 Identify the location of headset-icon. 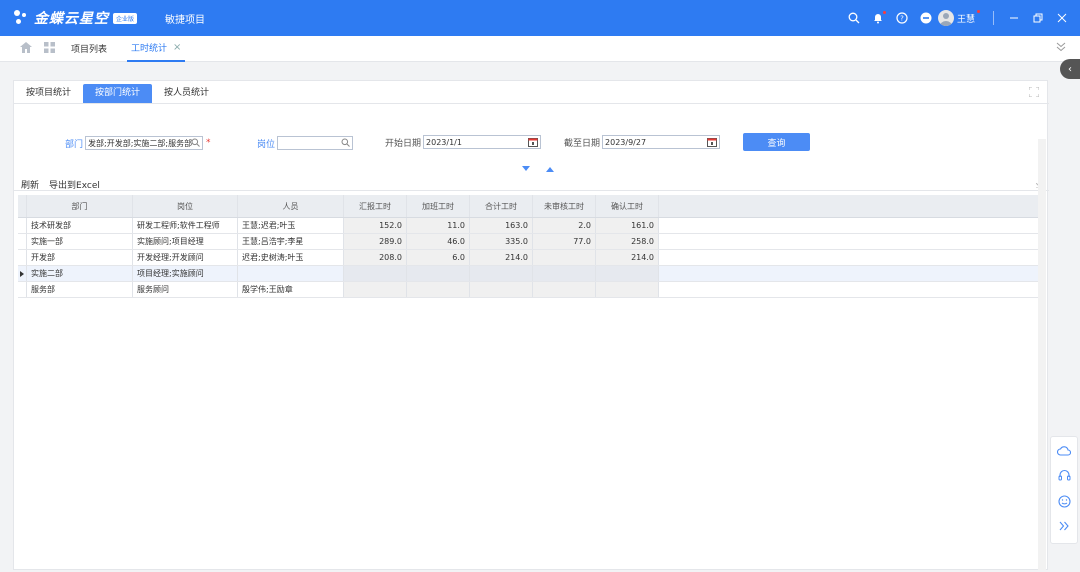
(1064, 476).